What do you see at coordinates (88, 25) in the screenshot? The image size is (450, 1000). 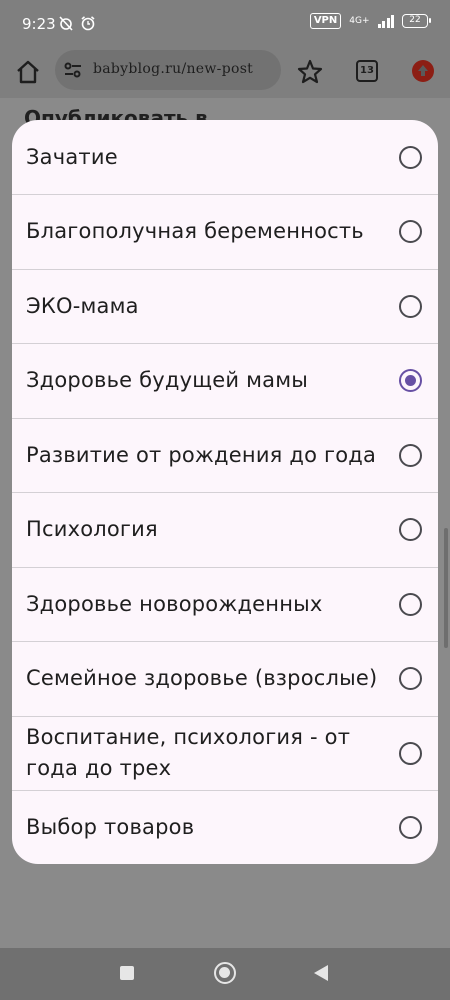 I see `alarm-icon` at bounding box center [88, 25].